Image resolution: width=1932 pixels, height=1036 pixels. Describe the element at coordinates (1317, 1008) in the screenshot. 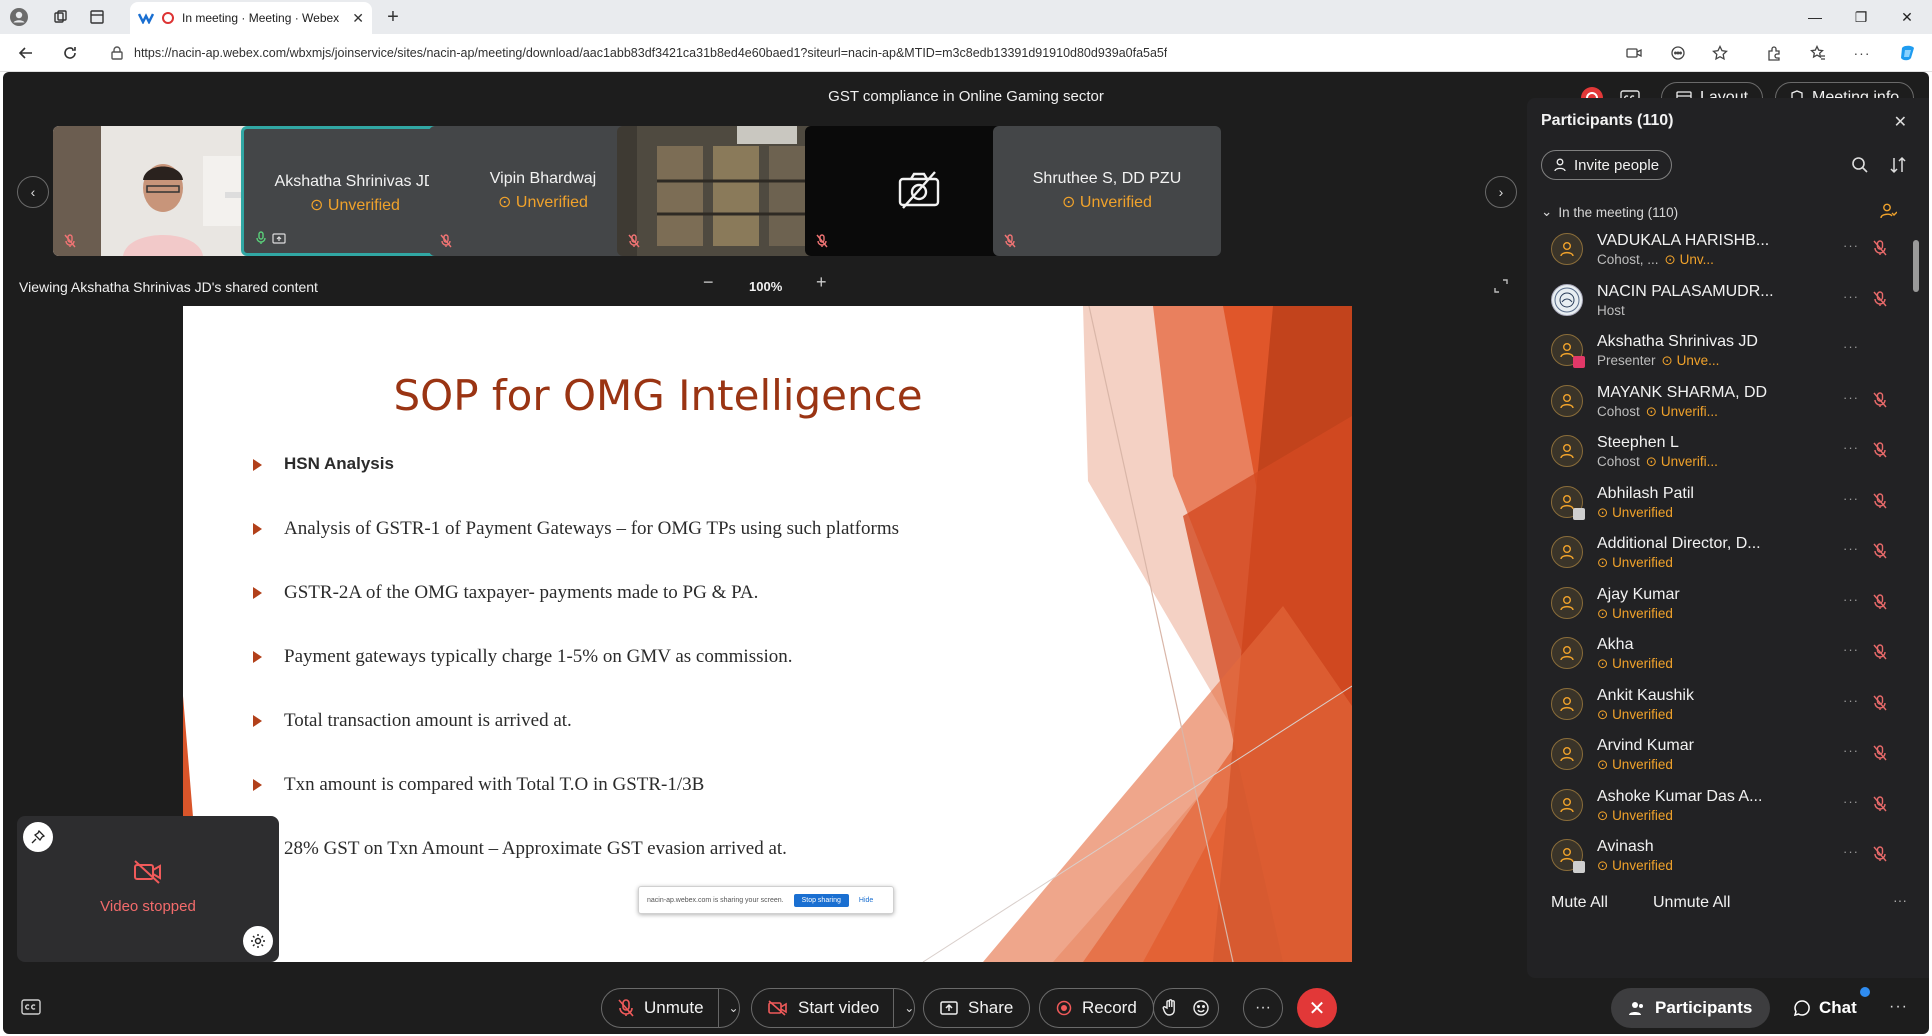

I see `leave-meeting-button: ✕` at that location.